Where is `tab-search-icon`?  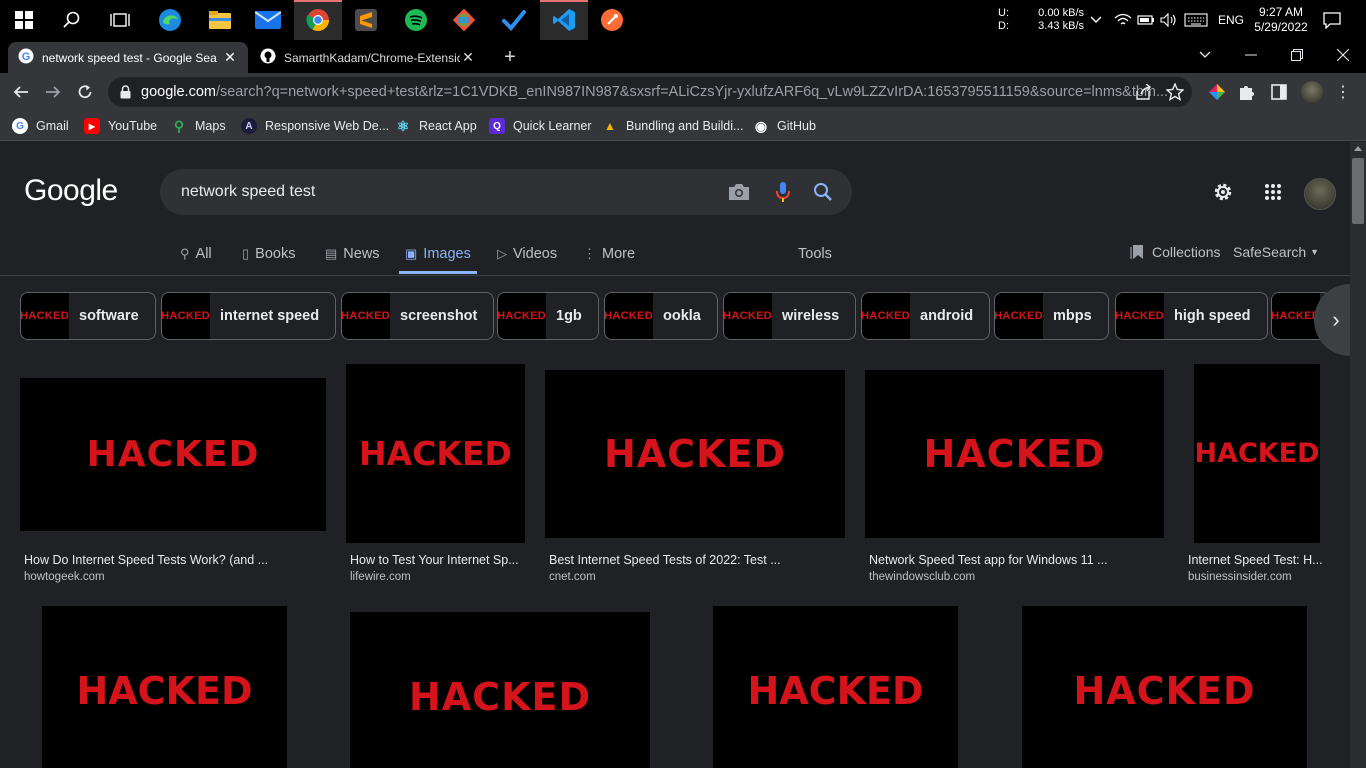 tab-search-icon is located at coordinates (1205, 55).